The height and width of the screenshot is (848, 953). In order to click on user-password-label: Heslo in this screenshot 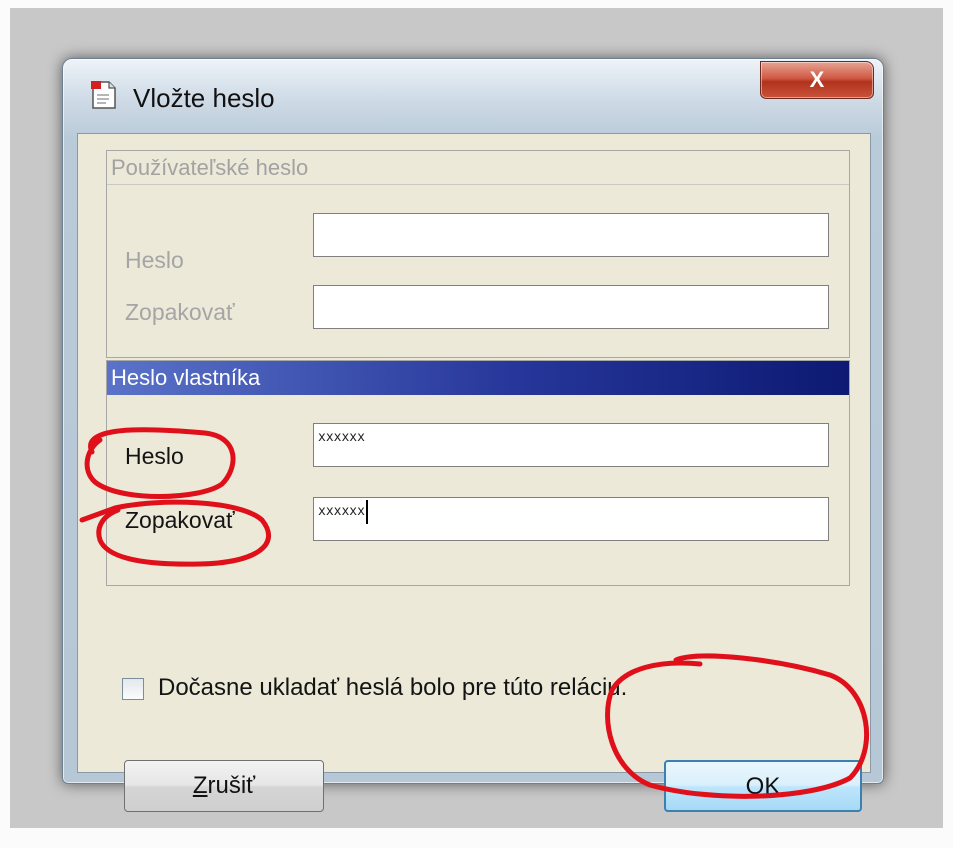, I will do `click(154, 260)`.